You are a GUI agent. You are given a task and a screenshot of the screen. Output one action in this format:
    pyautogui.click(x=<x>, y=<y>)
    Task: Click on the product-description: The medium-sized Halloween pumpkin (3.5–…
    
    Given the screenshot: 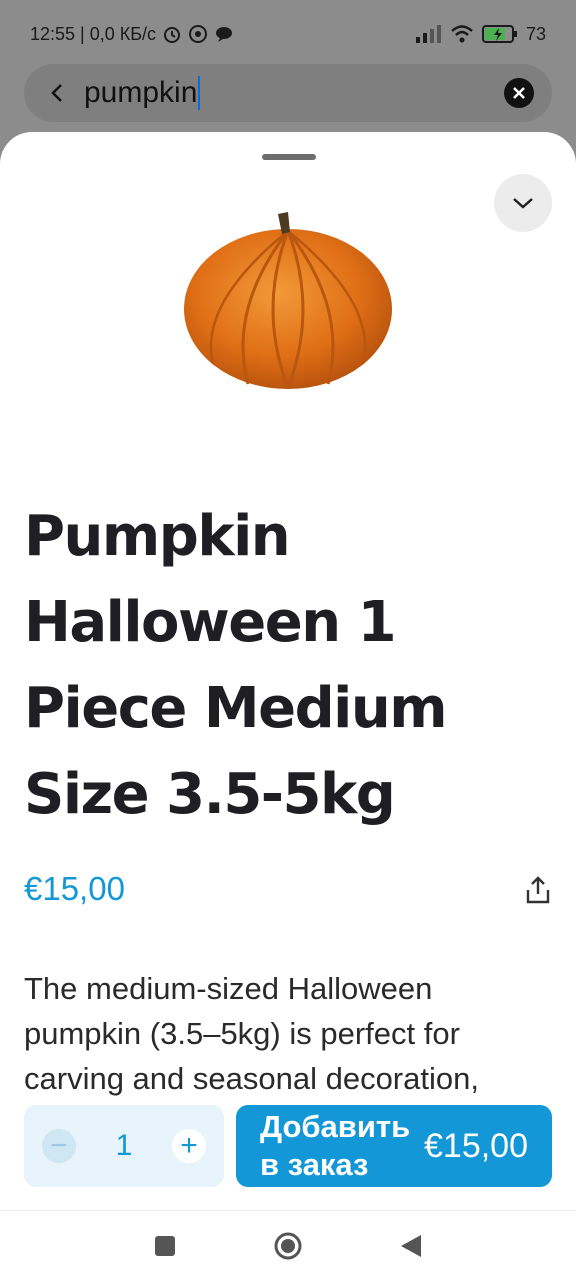 What is the action you would take?
    pyautogui.click(x=289, y=1033)
    